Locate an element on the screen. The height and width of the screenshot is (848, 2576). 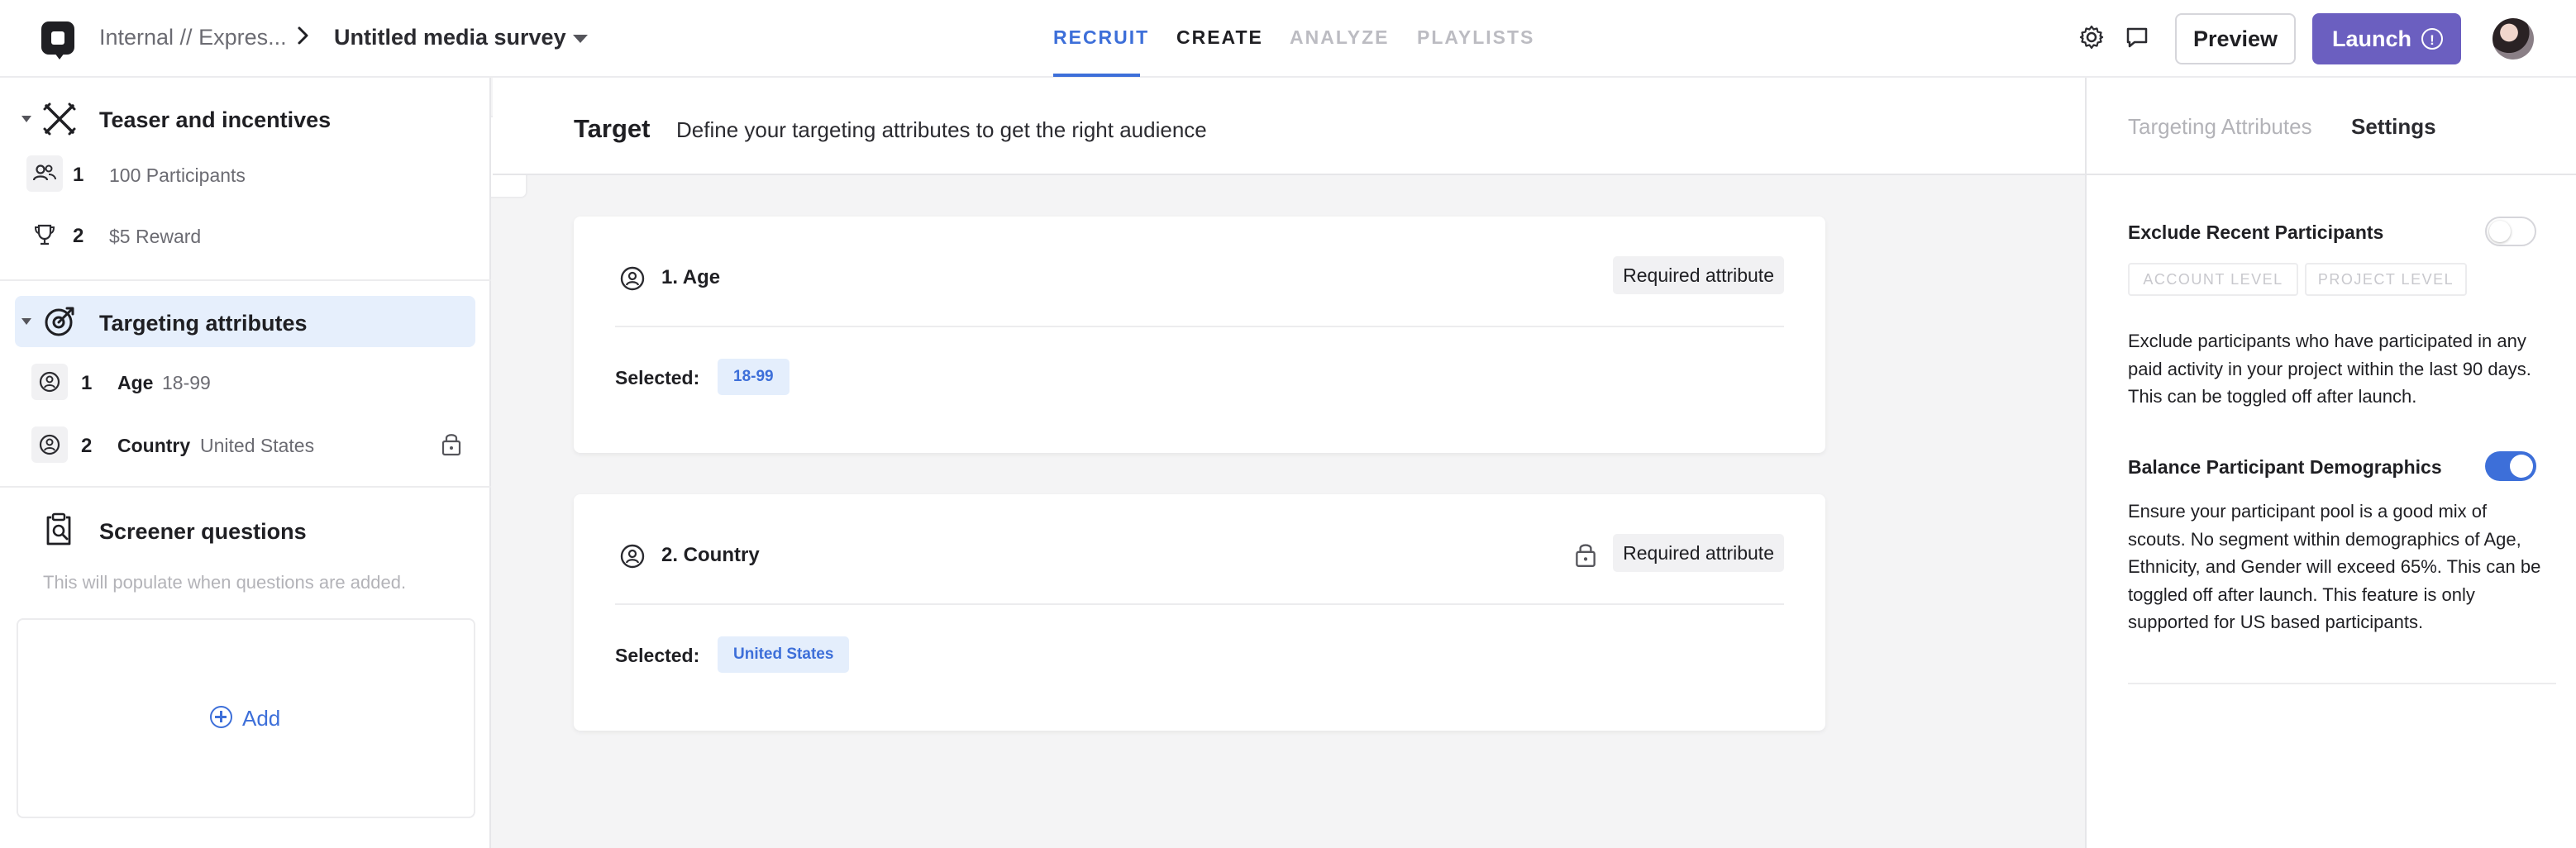
target-icon is located at coordinates (59, 321).